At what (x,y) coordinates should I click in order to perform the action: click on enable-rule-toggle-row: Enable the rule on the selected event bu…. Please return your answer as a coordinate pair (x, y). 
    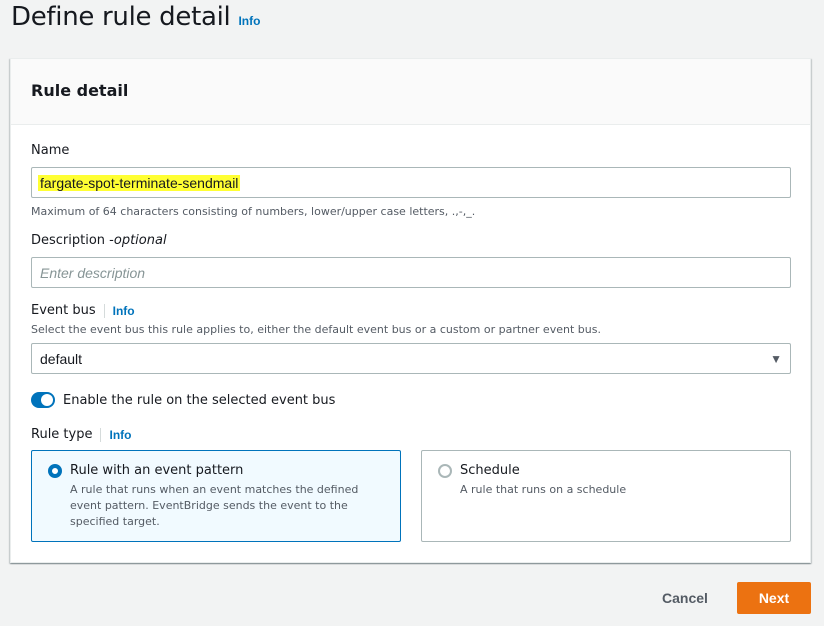
    Looking at the image, I should click on (183, 400).